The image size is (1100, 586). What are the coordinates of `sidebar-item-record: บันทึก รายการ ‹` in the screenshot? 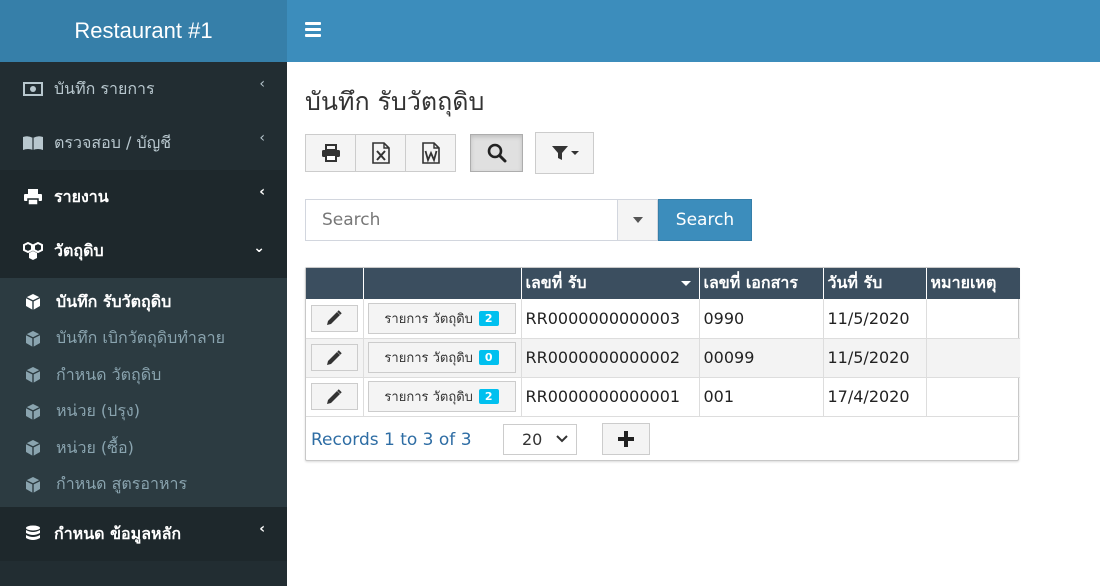 It's located at (143, 89).